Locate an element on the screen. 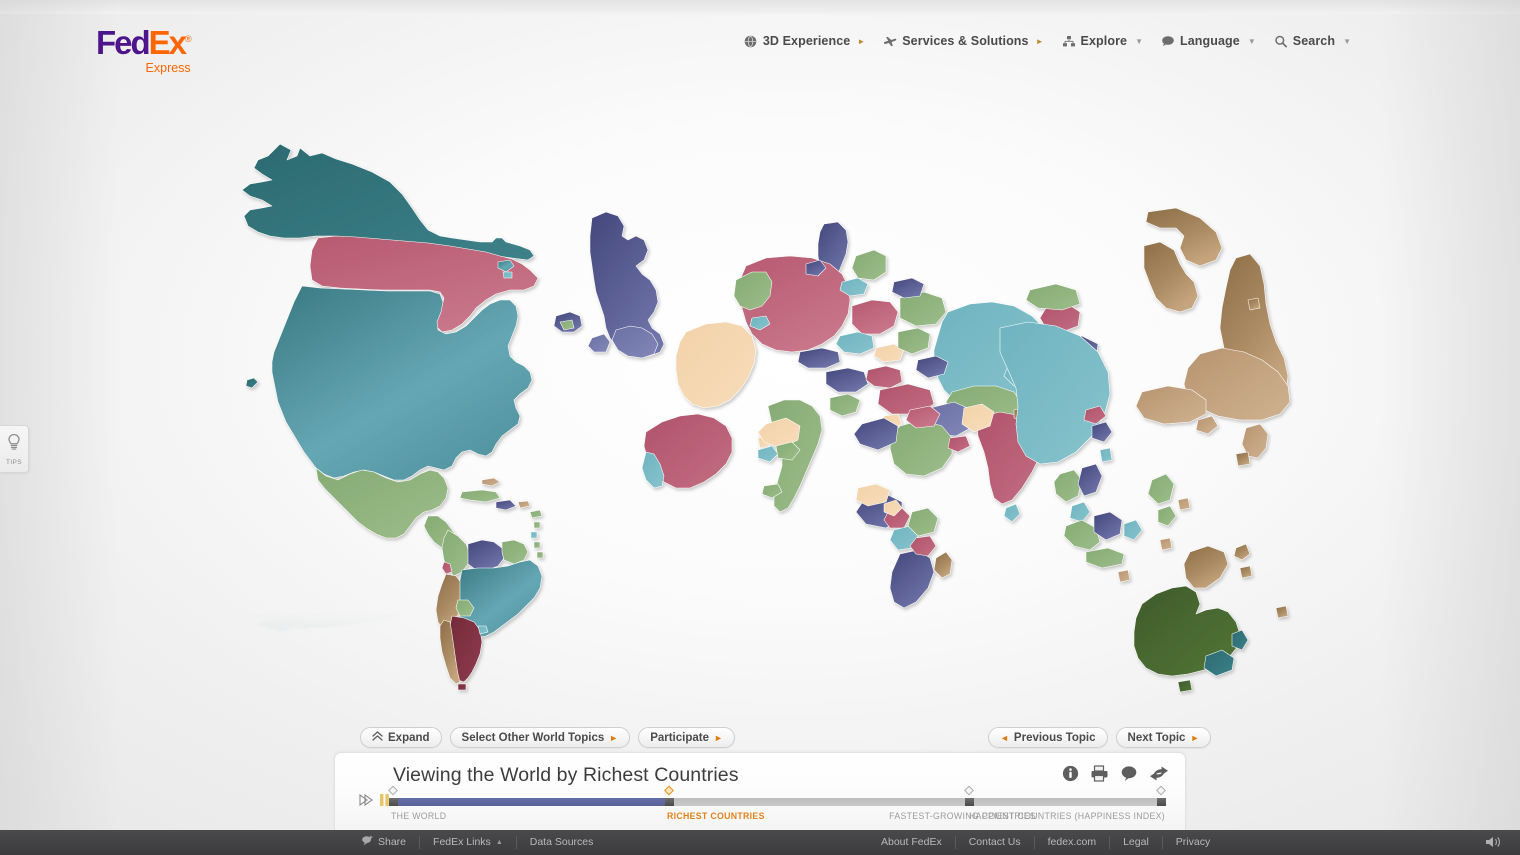 This screenshot has width=1520, height=855. region-balkans-a is located at coordinates (847, 380).